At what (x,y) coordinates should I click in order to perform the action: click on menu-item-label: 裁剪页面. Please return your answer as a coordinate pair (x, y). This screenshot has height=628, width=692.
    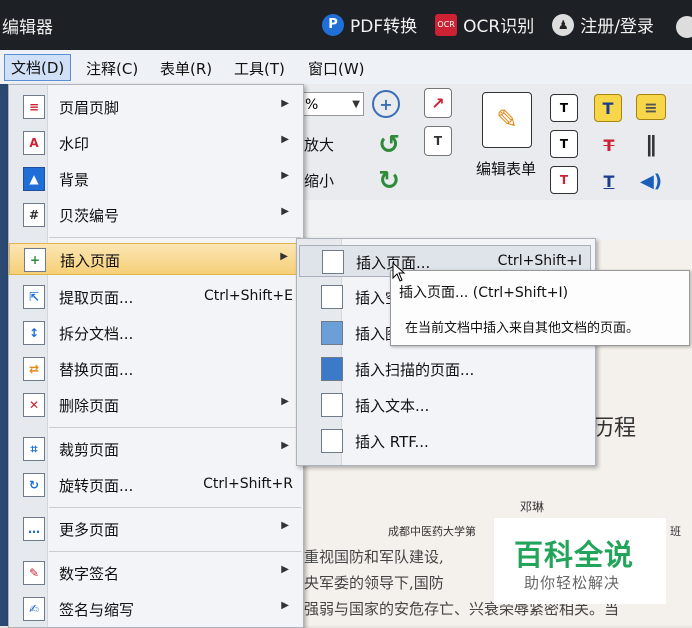
    Looking at the image, I should click on (89, 450).